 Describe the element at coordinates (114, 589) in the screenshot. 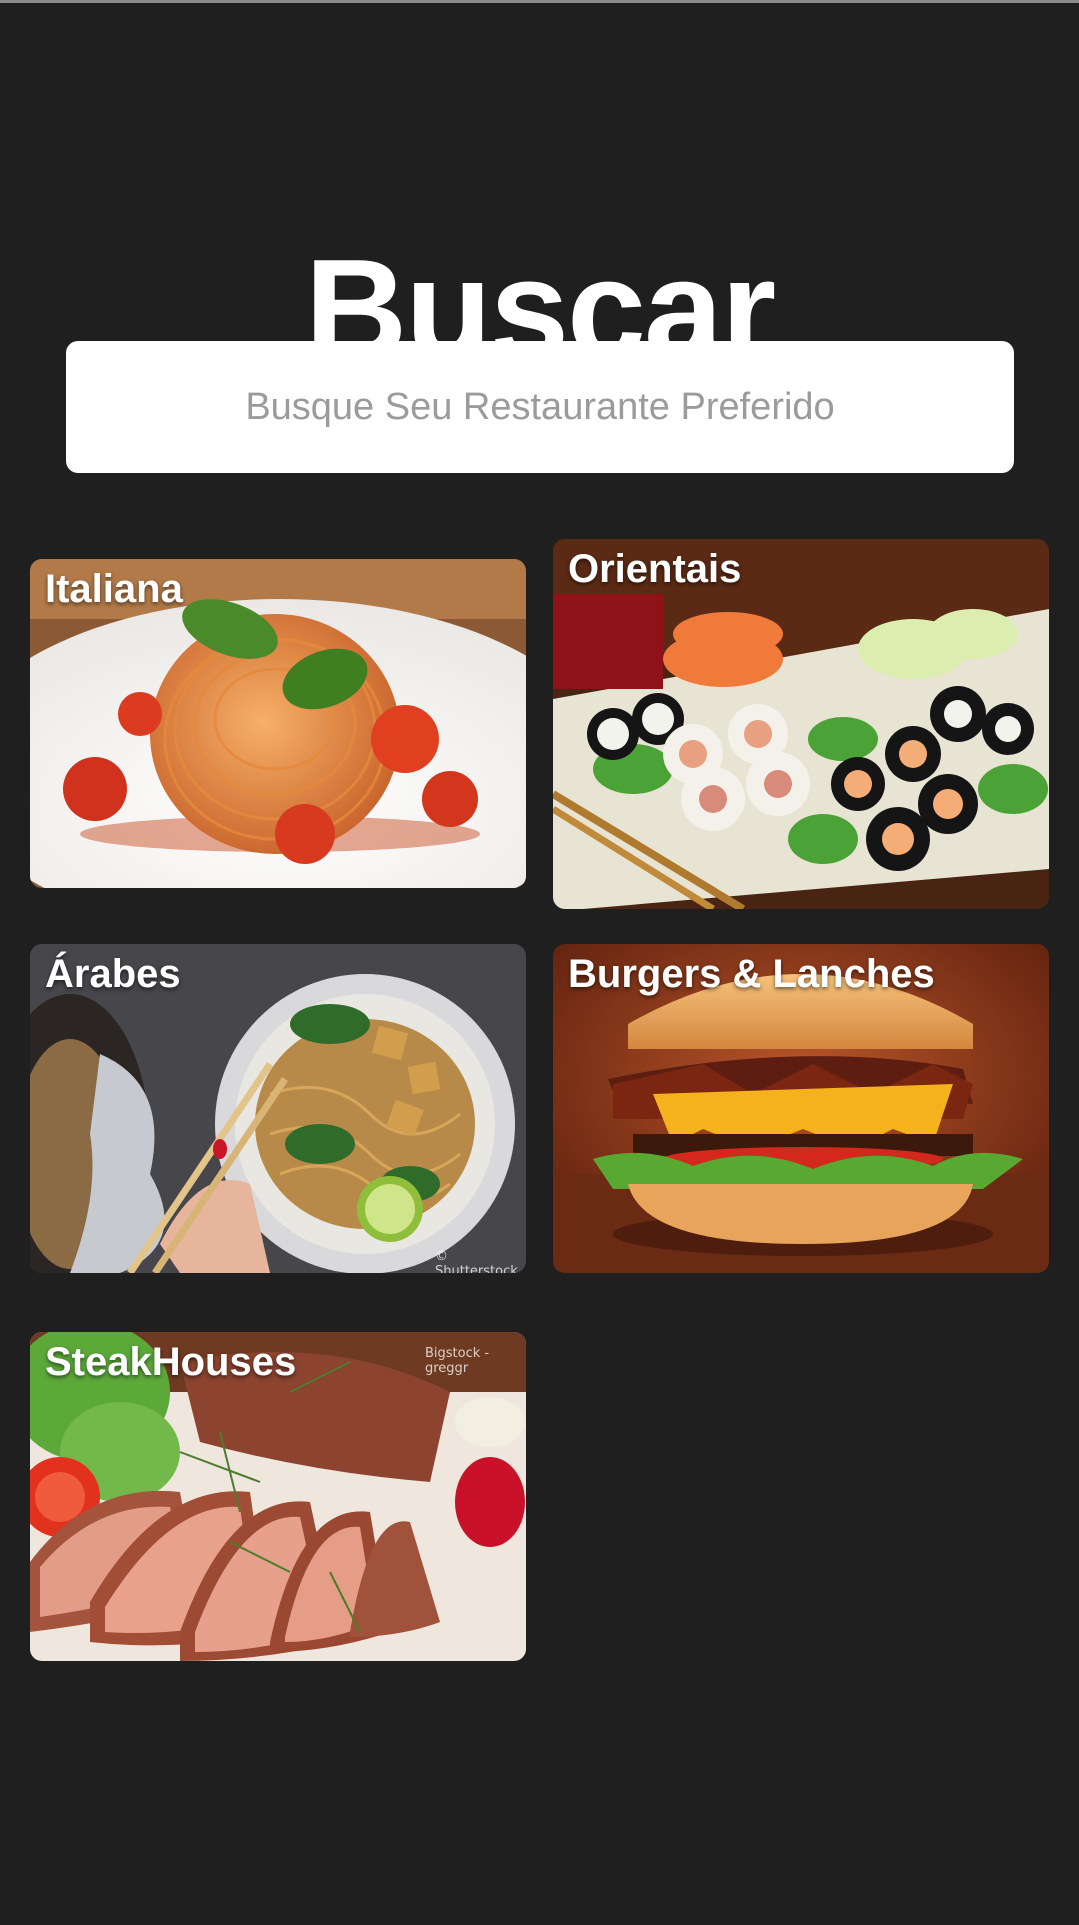

I see `category-label: Italiana` at that location.